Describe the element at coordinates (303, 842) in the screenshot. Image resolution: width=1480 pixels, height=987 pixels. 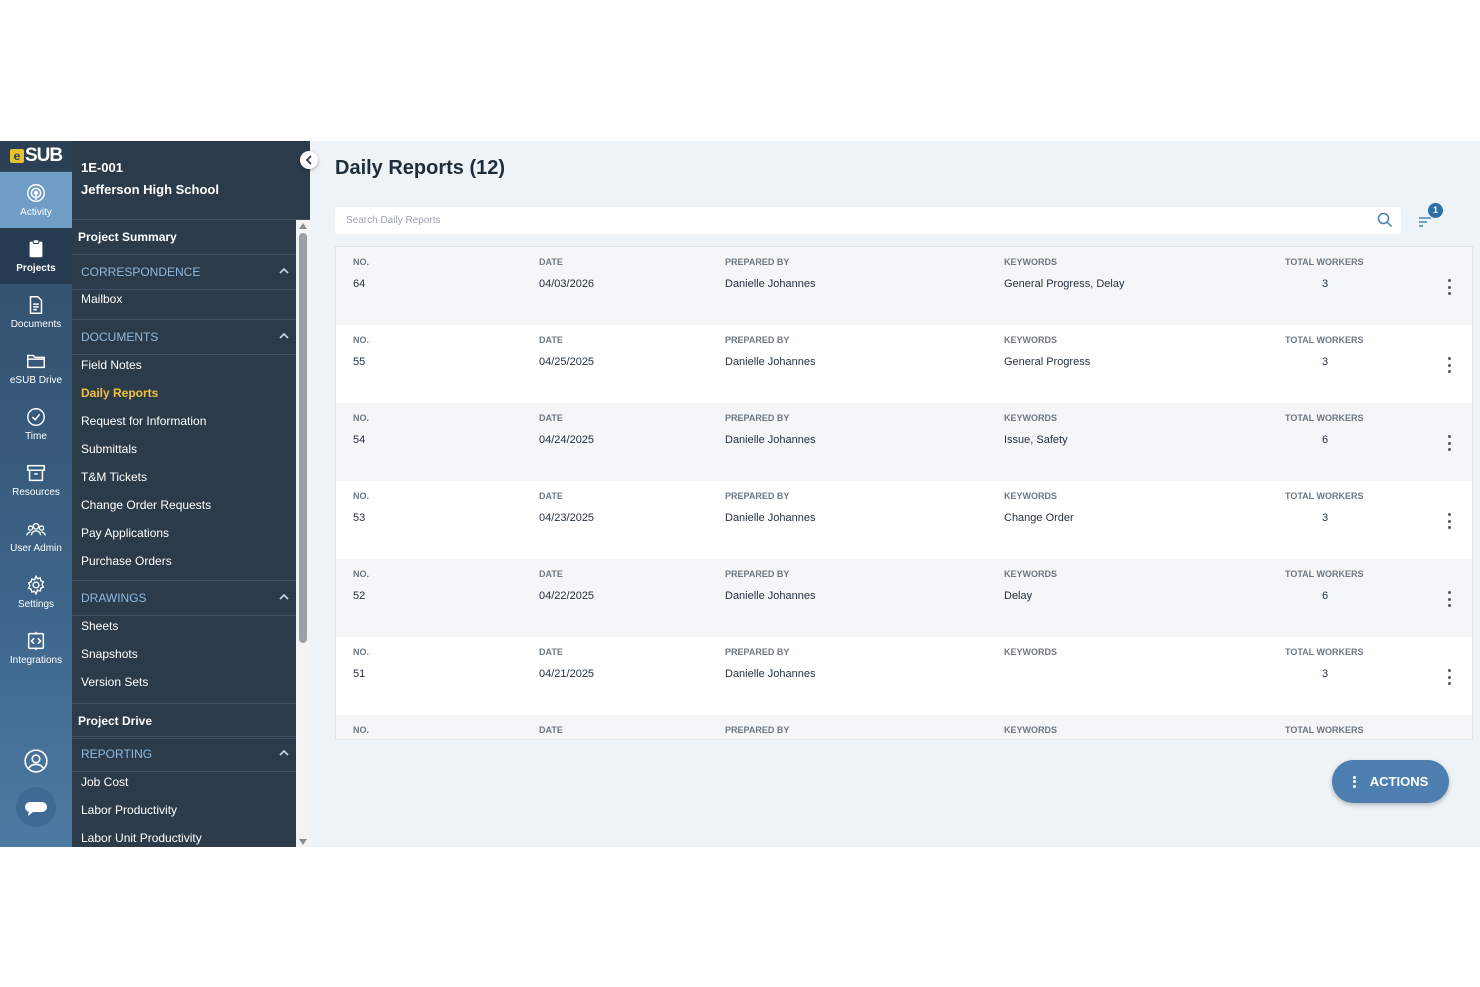
I see `scroll-down-arrow-icon` at that location.